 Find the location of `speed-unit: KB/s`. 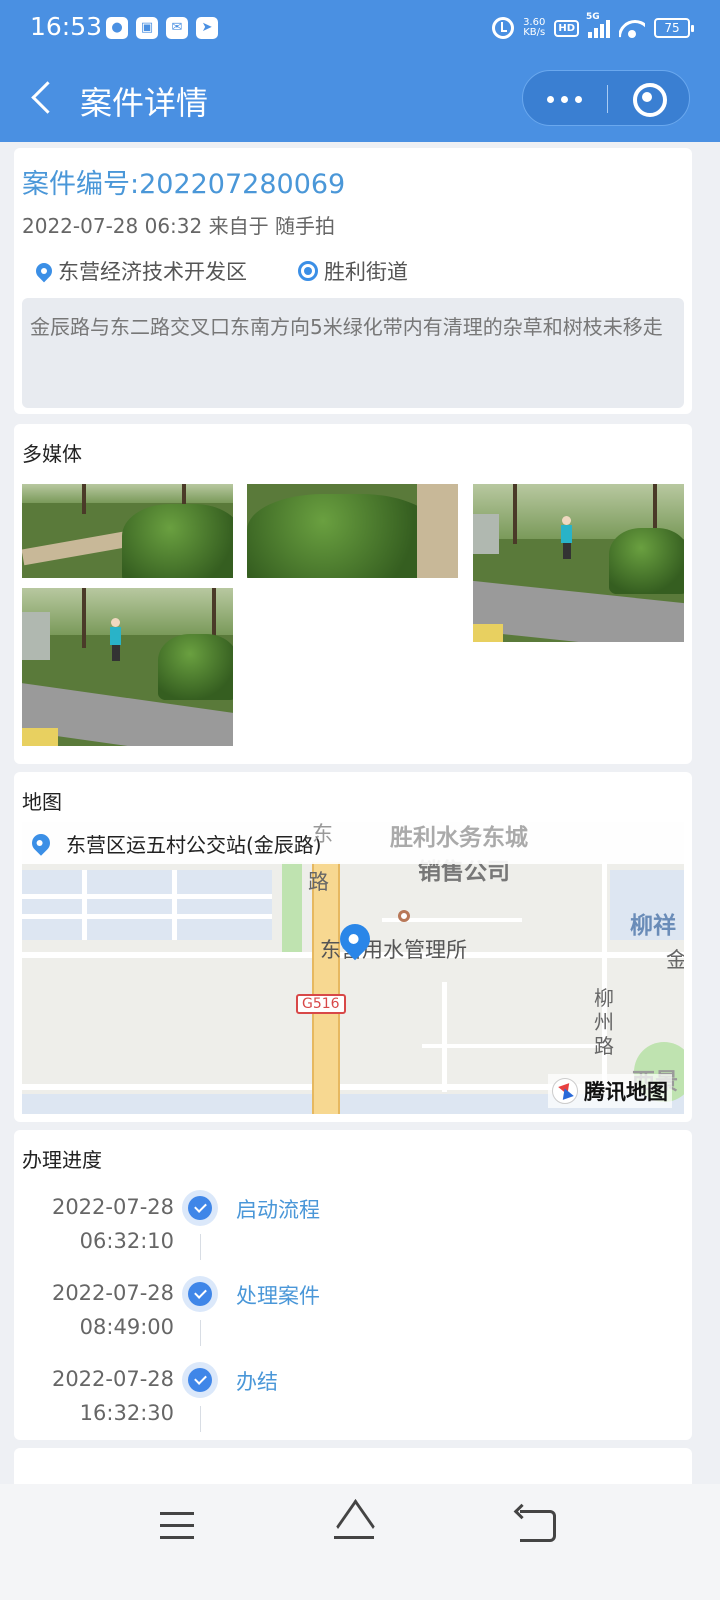

speed-unit: KB/s is located at coordinates (534, 32).